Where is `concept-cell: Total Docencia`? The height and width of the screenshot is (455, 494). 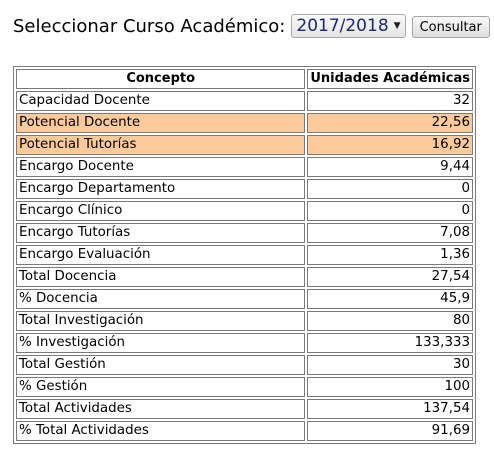
concept-cell: Total Docencia is located at coordinates (161, 277).